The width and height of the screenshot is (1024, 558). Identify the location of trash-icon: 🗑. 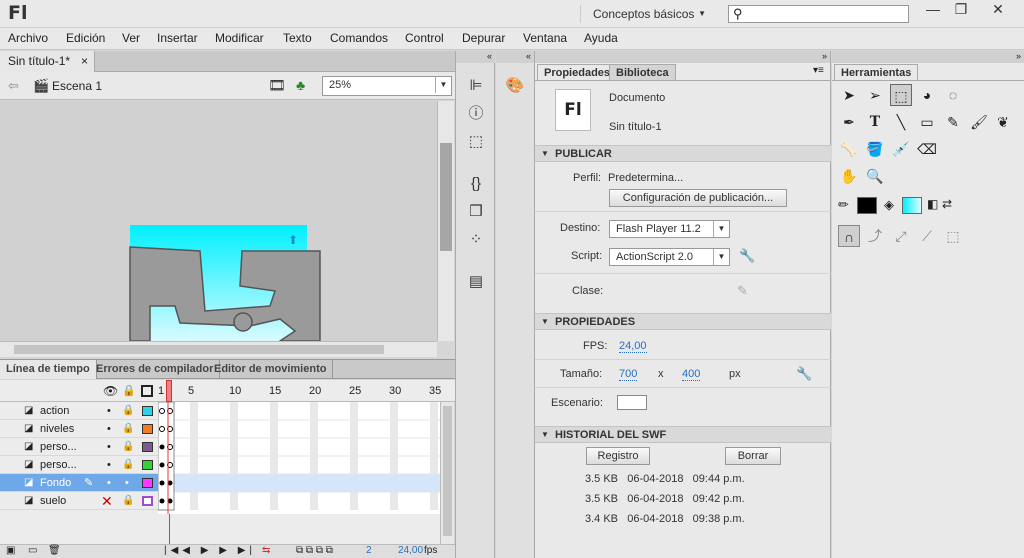
(54, 550).